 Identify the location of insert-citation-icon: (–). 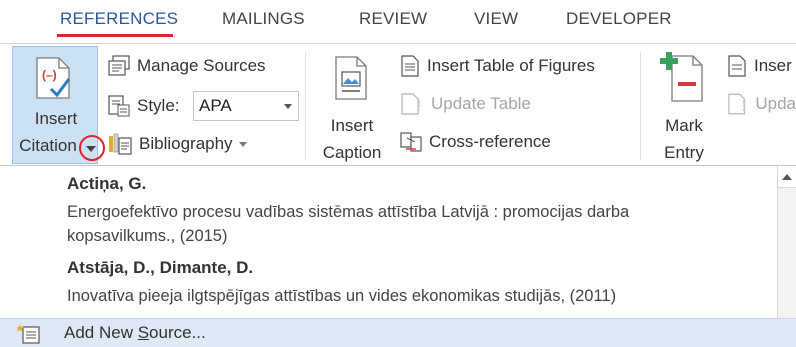
(53, 78).